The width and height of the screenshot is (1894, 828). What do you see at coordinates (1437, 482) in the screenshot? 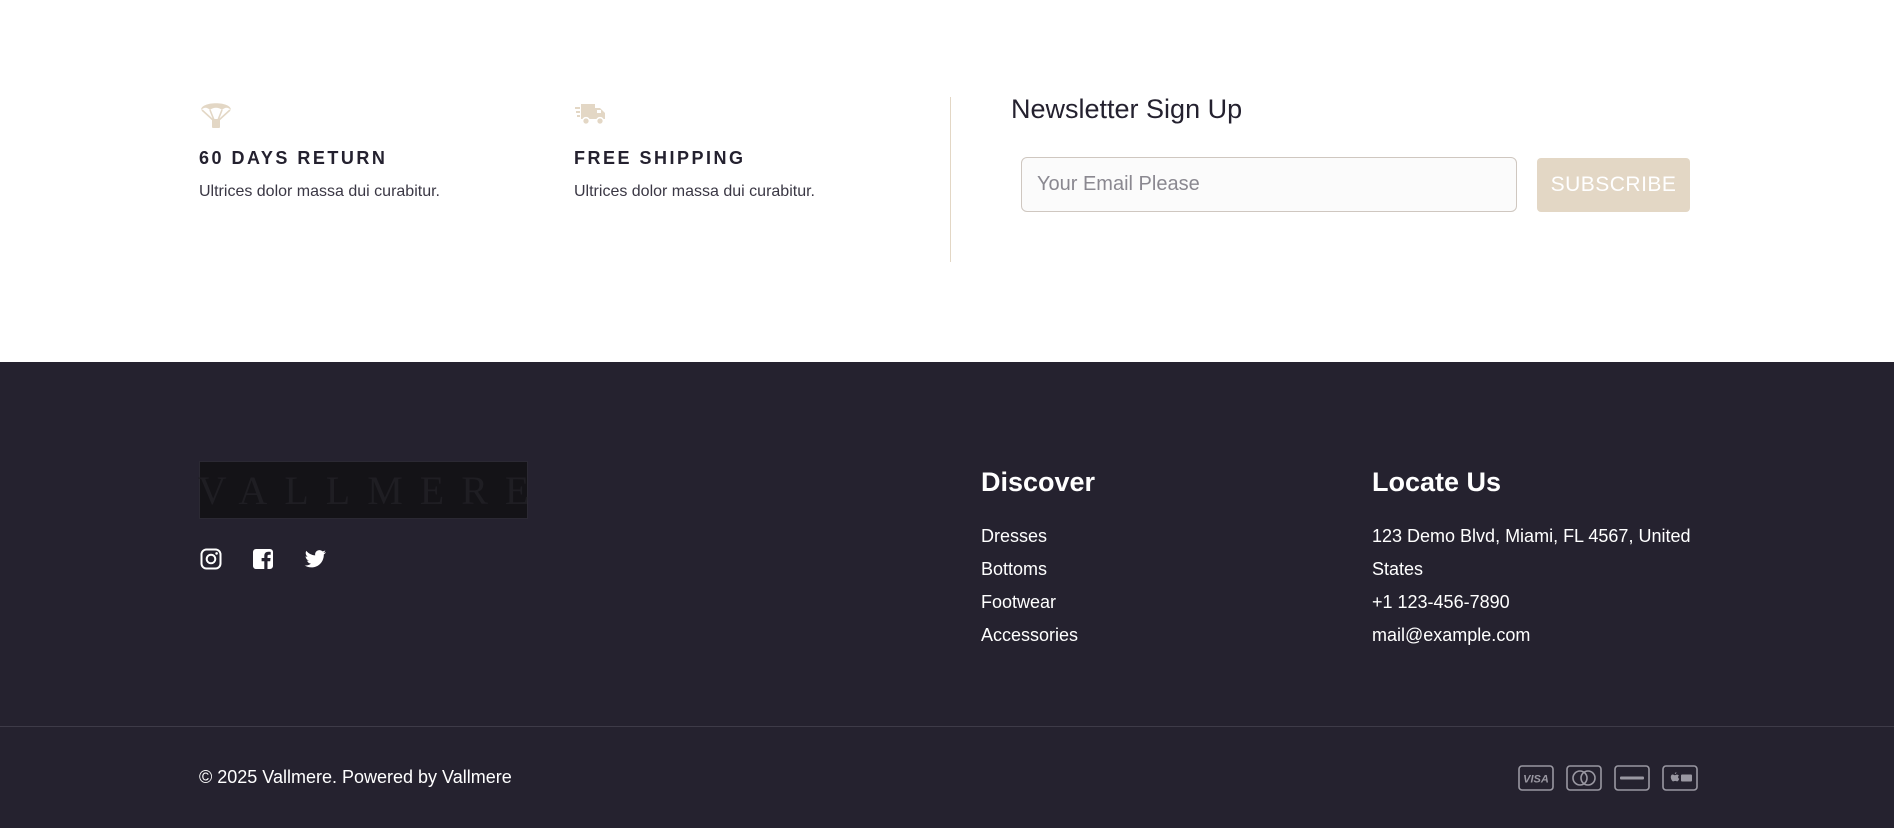
I see `locate-heading: Locate Us` at bounding box center [1437, 482].